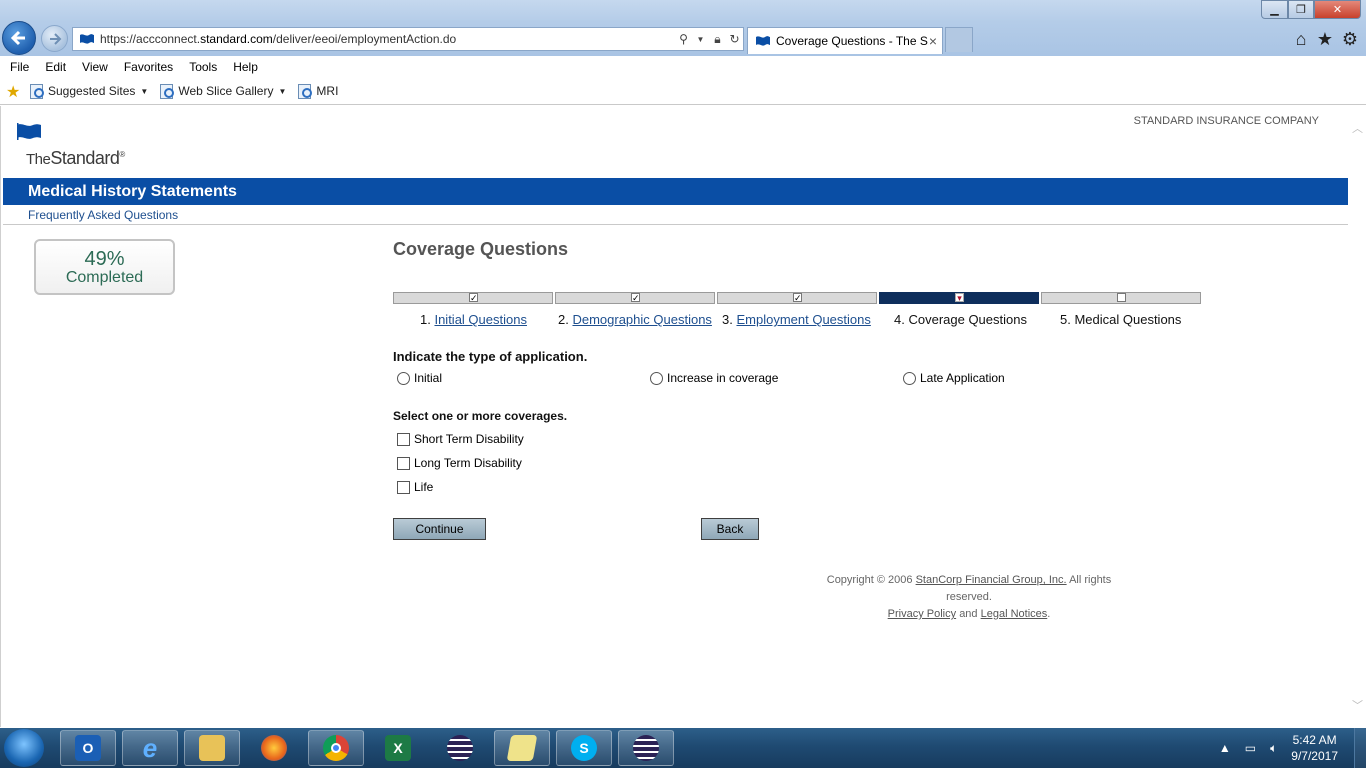  What do you see at coordinates (274, 748) in the screenshot?
I see `taskbar-firefox` at bounding box center [274, 748].